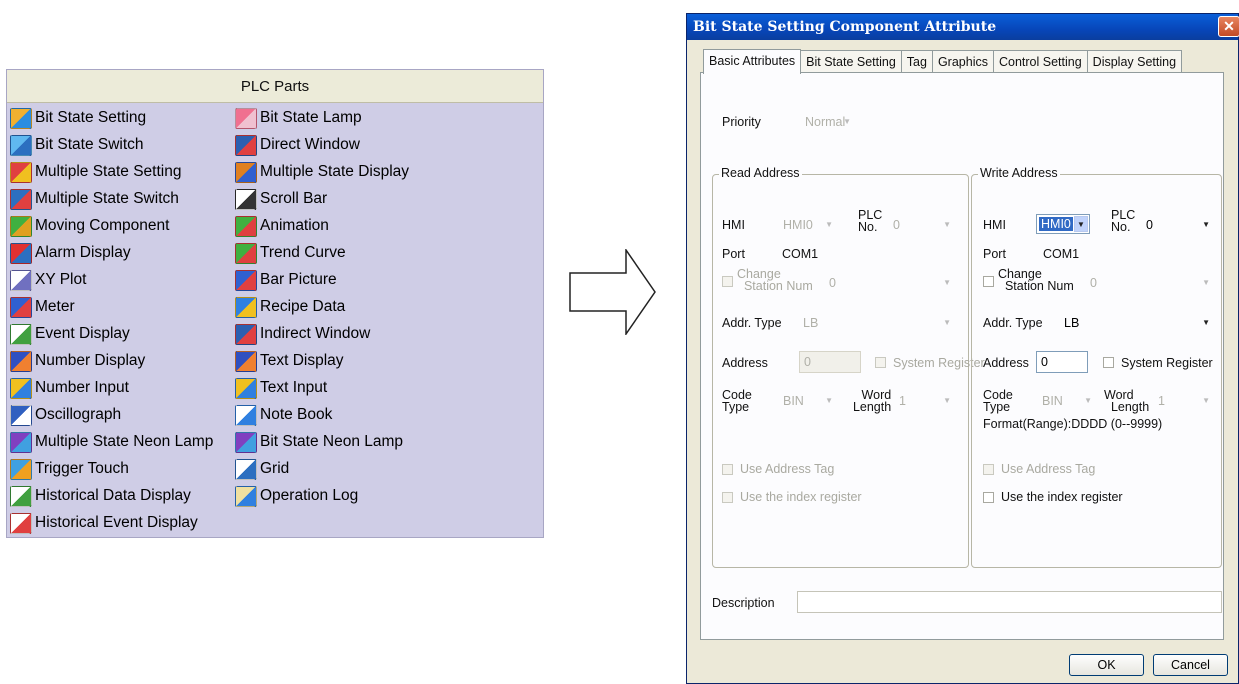  What do you see at coordinates (916, 61) in the screenshot?
I see `tab-tag: Tag` at bounding box center [916, 61].